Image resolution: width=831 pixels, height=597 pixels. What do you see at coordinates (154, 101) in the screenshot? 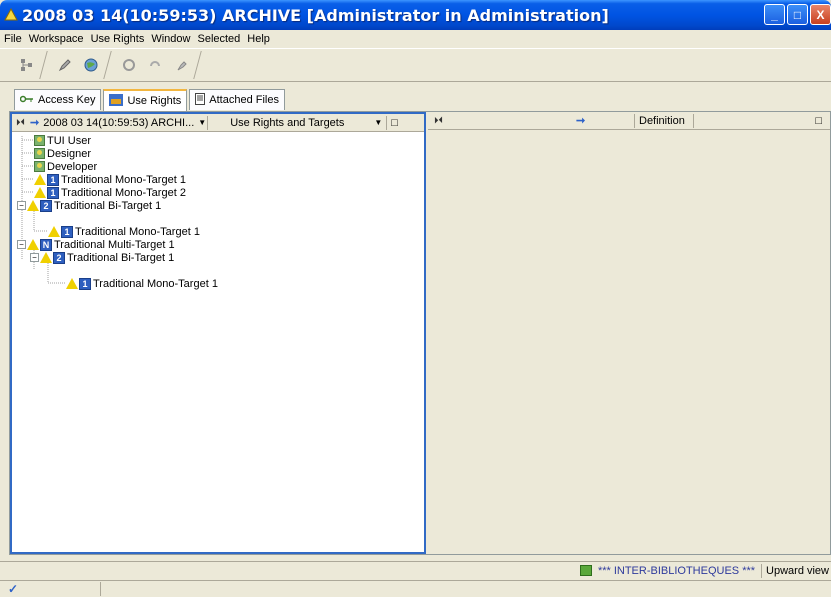
I see `tab-label: Use Rights` at bounding box center [154, 101].